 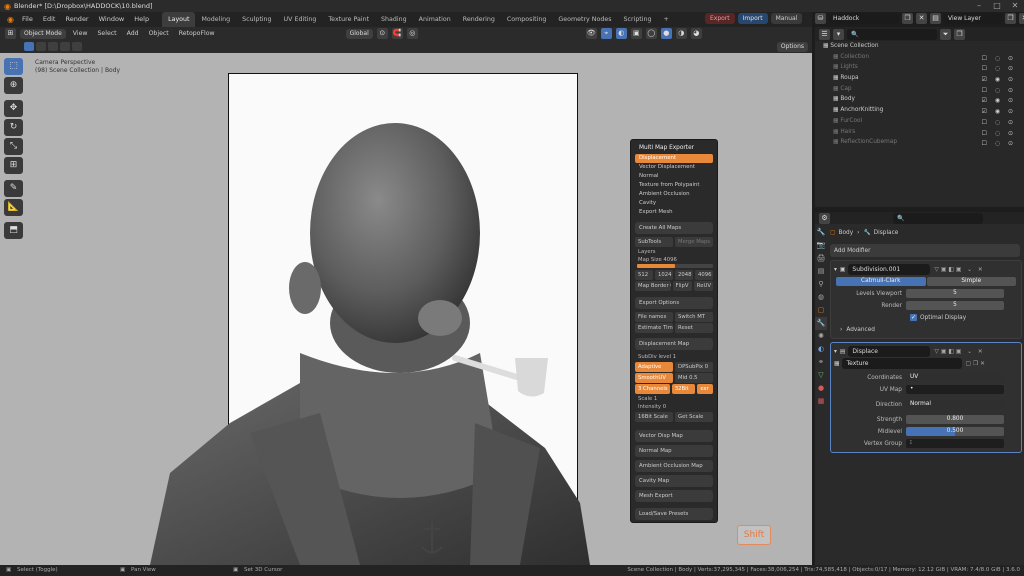 I want to click on mme-create-all-button: Create All Maps, so click(x=674, y=228).